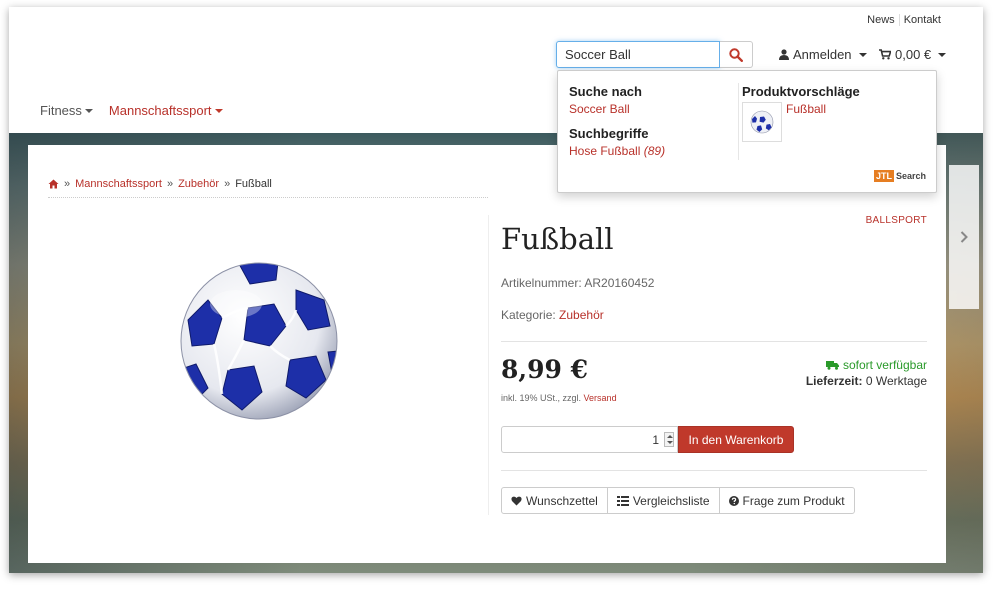 The height and width of the screenshot is (591, 1000). What do you see at coordinates (609, 133) in the screenshot?
I see `search-terms-heading: Suchbegriffe` at bounding box center [609, 133].